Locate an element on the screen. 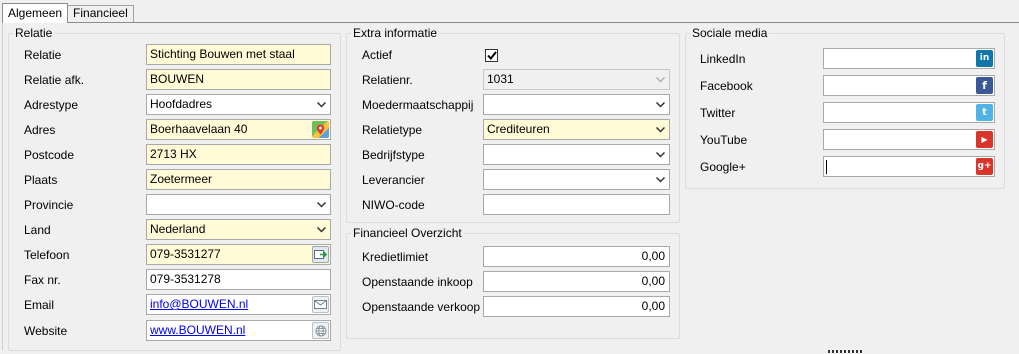 The width and height of the screenshot is (1019, 354). fax-row: Fax nr. 079-3531278 is located at coordinates (174, 280).